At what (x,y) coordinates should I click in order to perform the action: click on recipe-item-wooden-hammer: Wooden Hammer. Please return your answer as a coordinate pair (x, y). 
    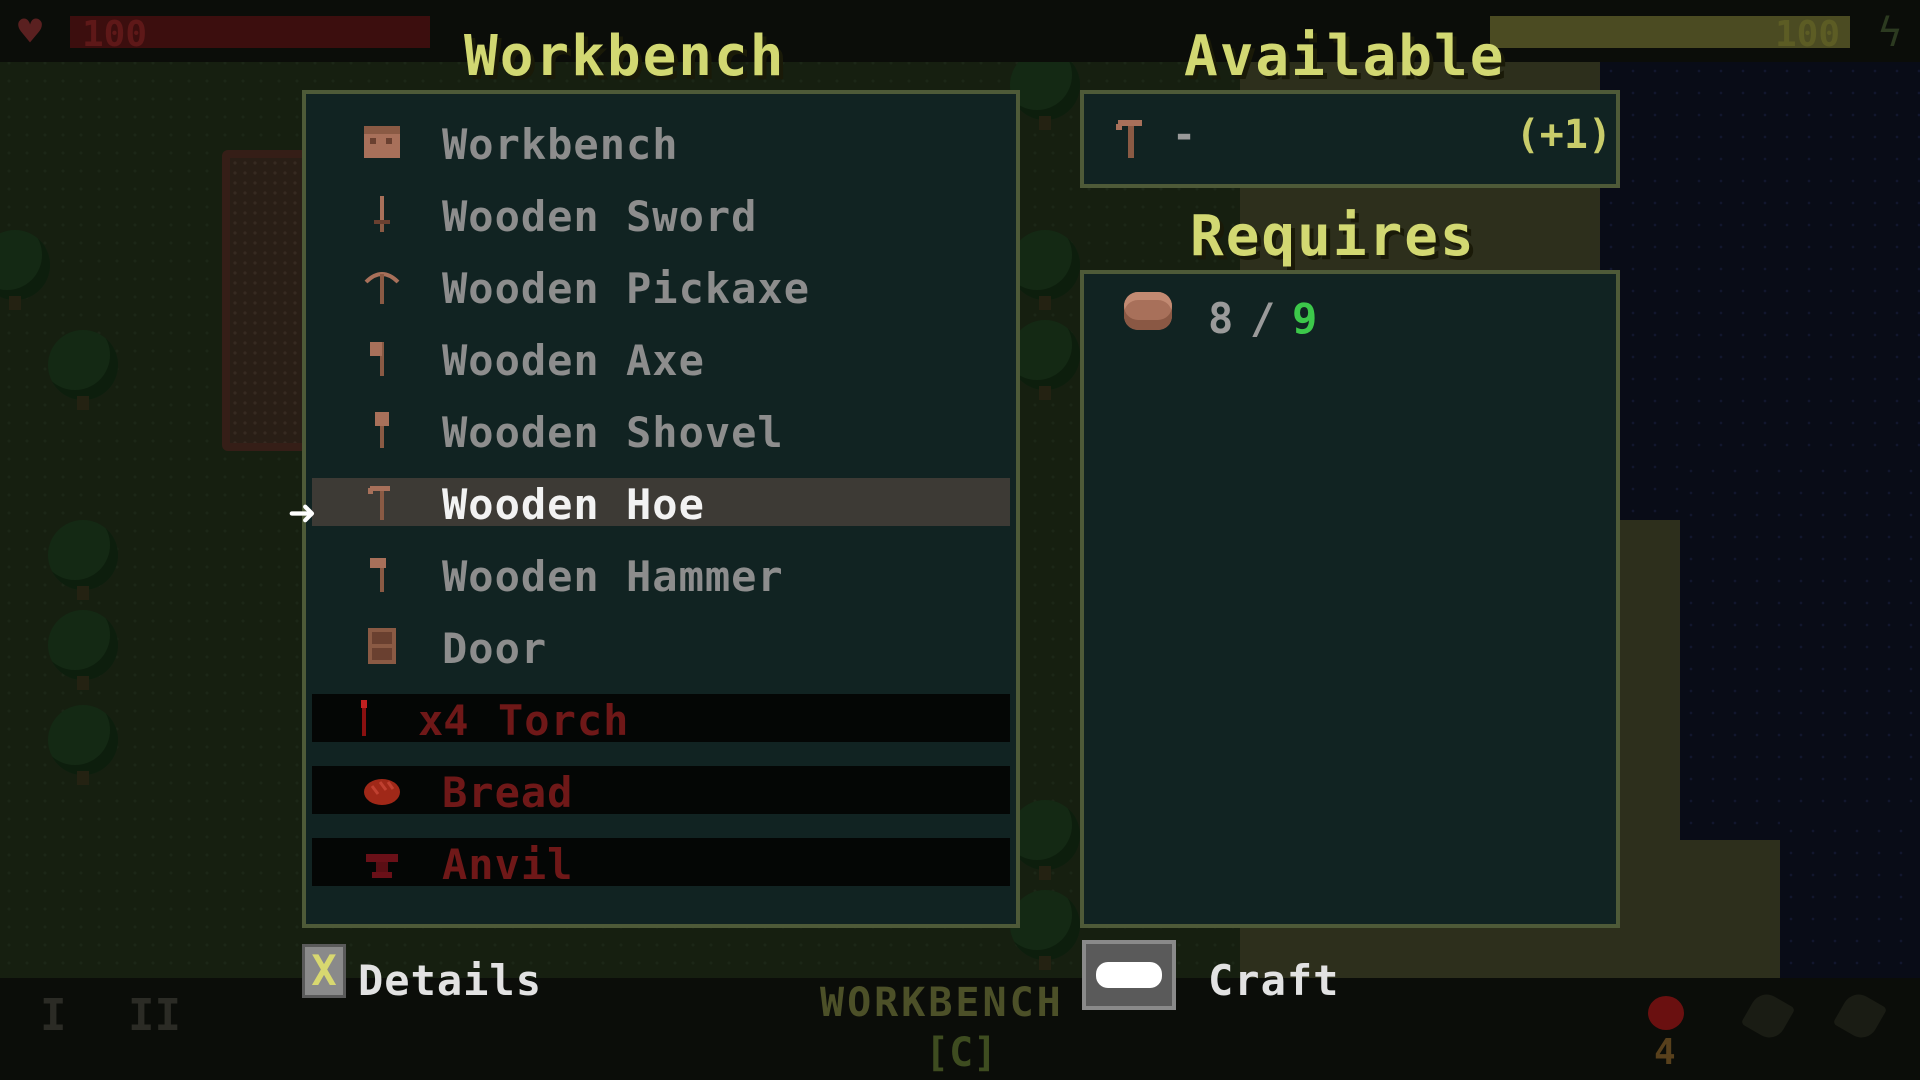
    Looking at the image, I should click on (661, 575).